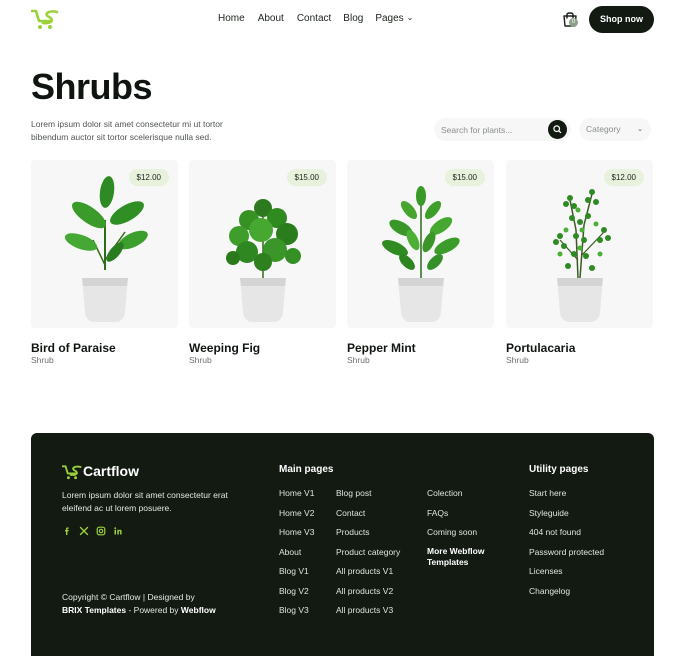 The height and width of the screenshot is (656, 684). I want to click on footer-link: Home V3, so click(296, 532).